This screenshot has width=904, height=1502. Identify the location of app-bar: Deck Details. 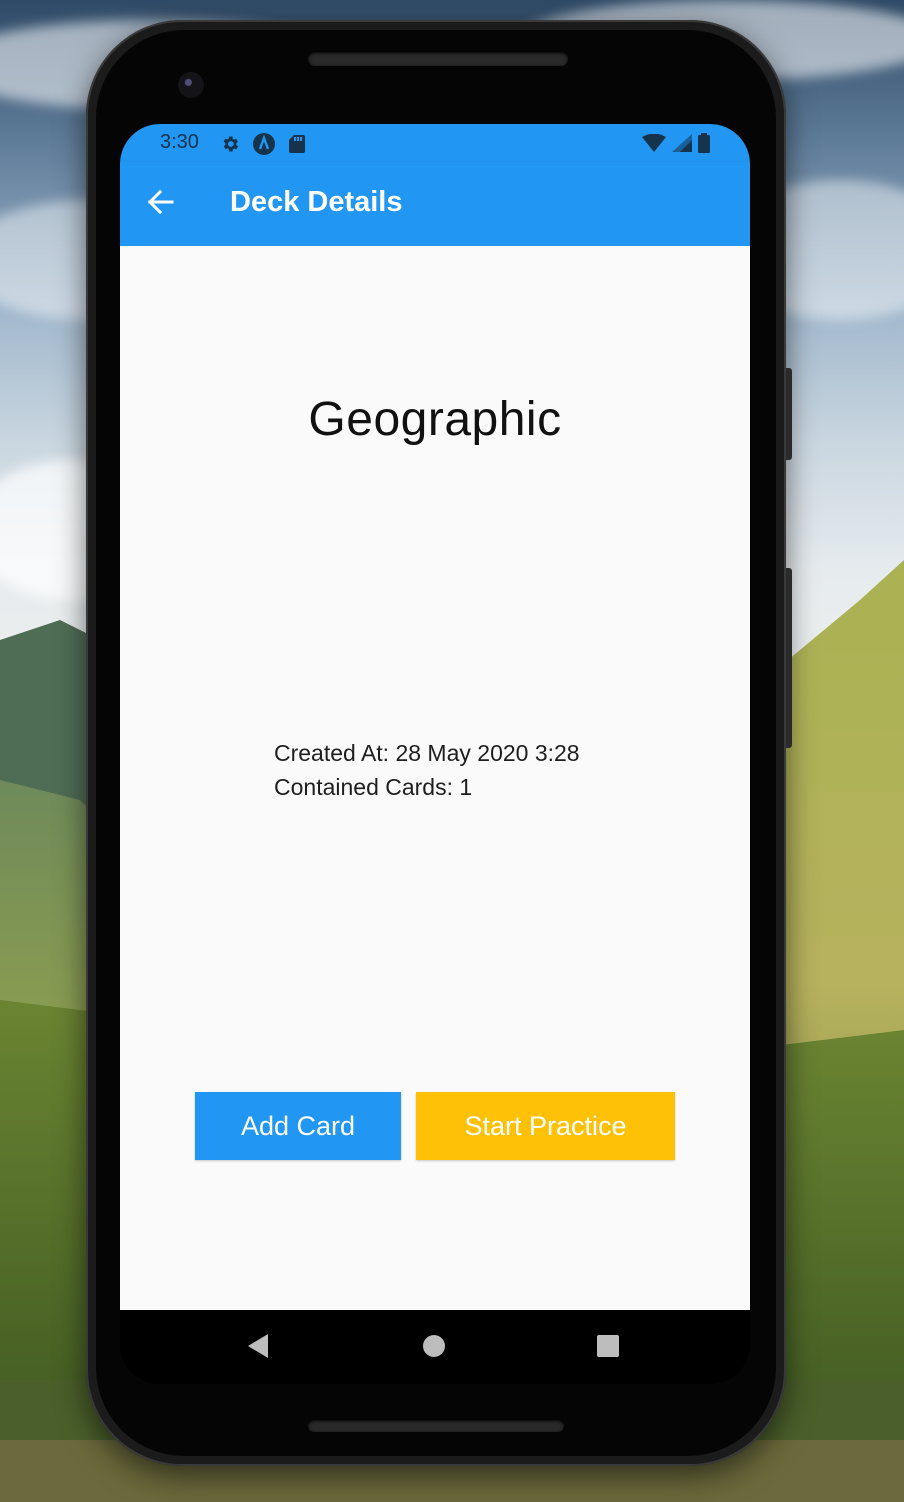
(435, 204).